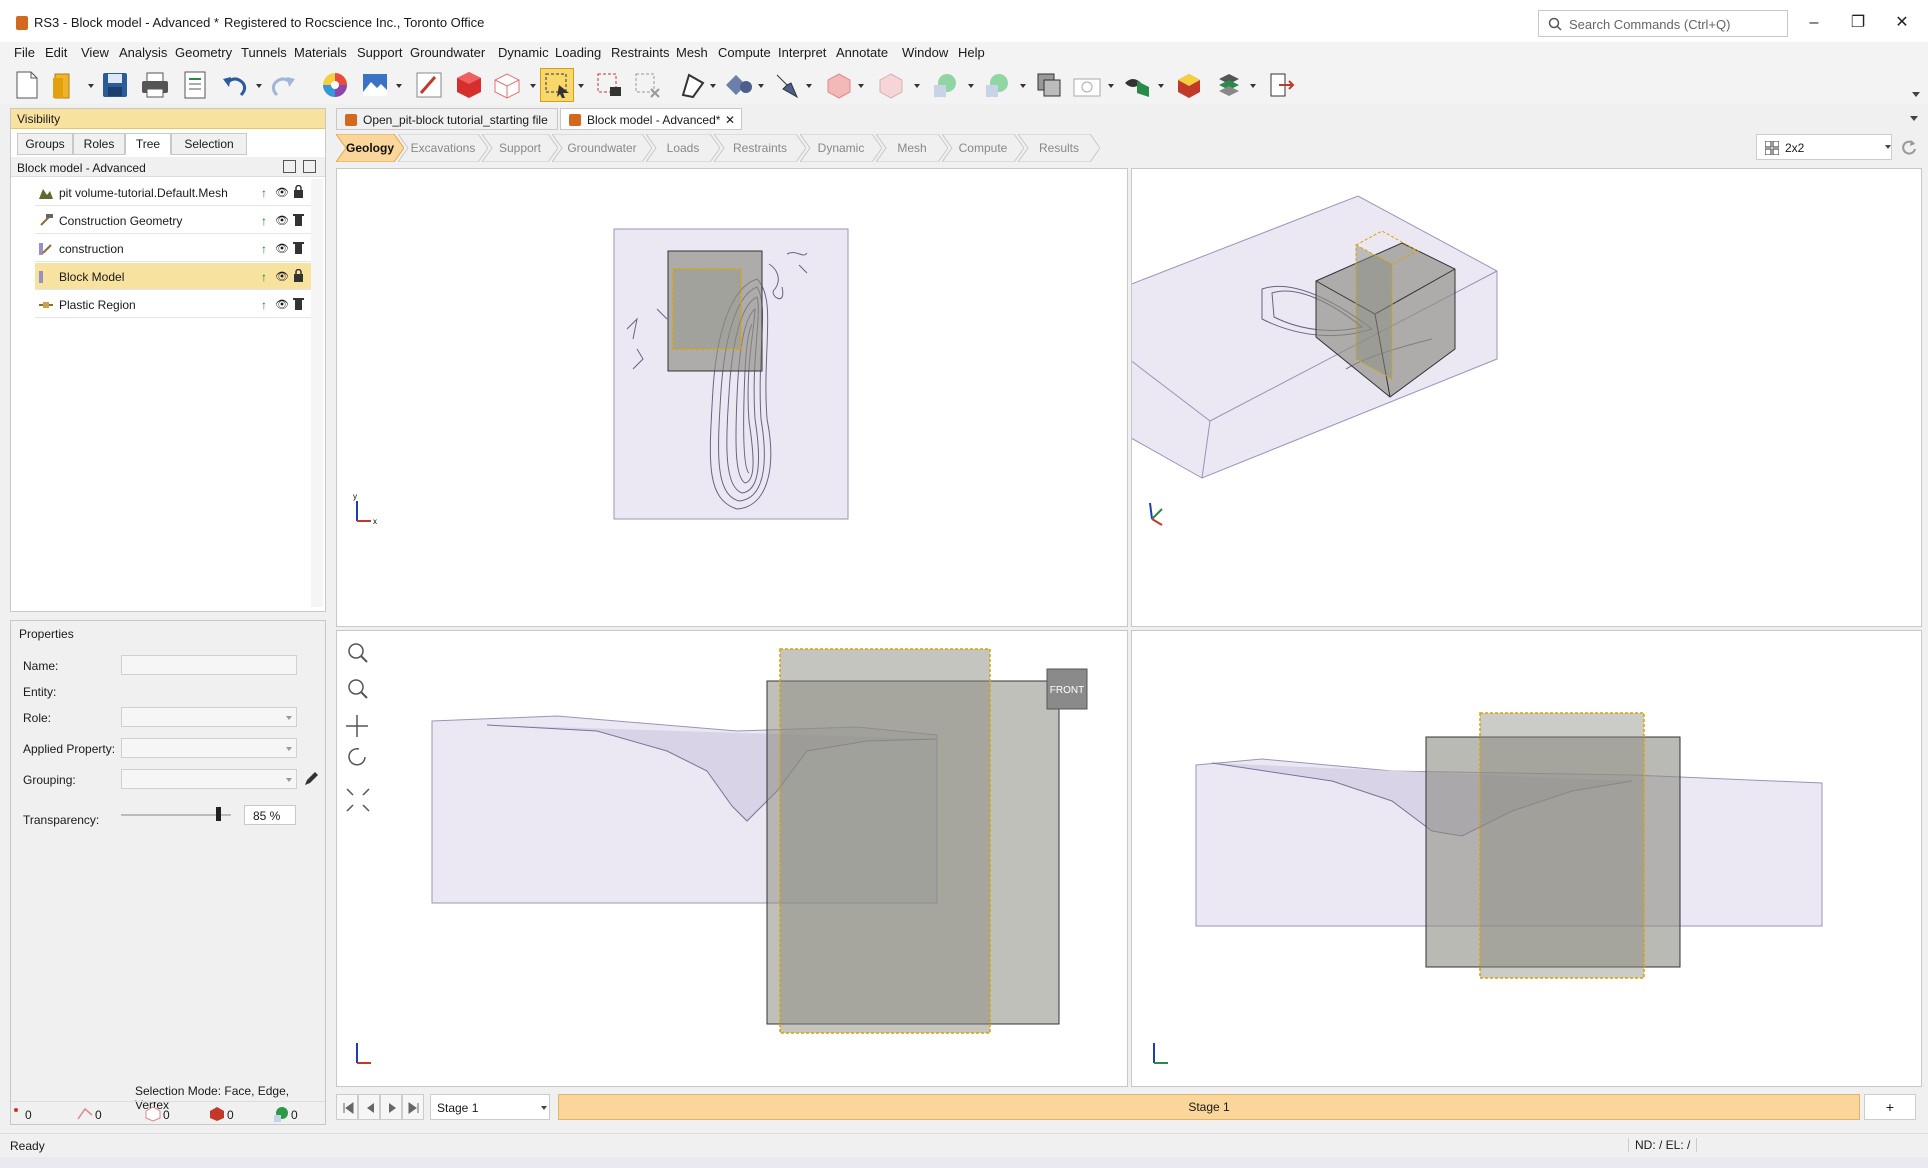 This screenshot has width=1928, height=1168. What do you see at coordinates (971, 52) in the screenshot?
I see `menu-help: Help` at bounding box center [971, 52].